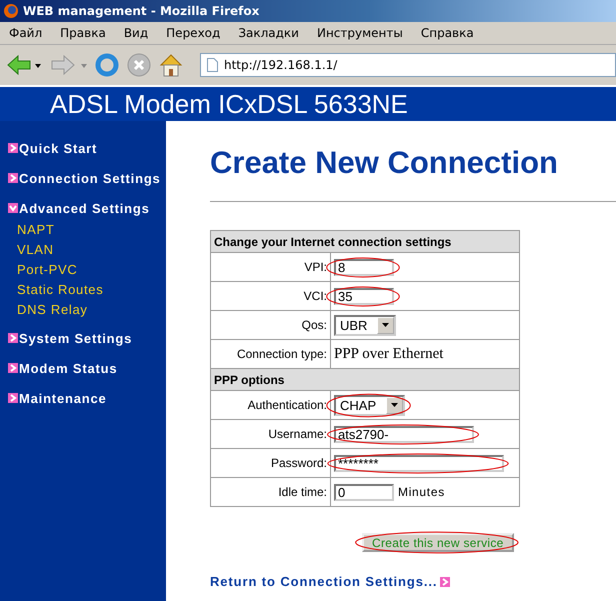  What do you see at coordinates (87, 148) in the screenshot?
I see `sidebar-item: Quick Start` at bounding box center [87, 148].